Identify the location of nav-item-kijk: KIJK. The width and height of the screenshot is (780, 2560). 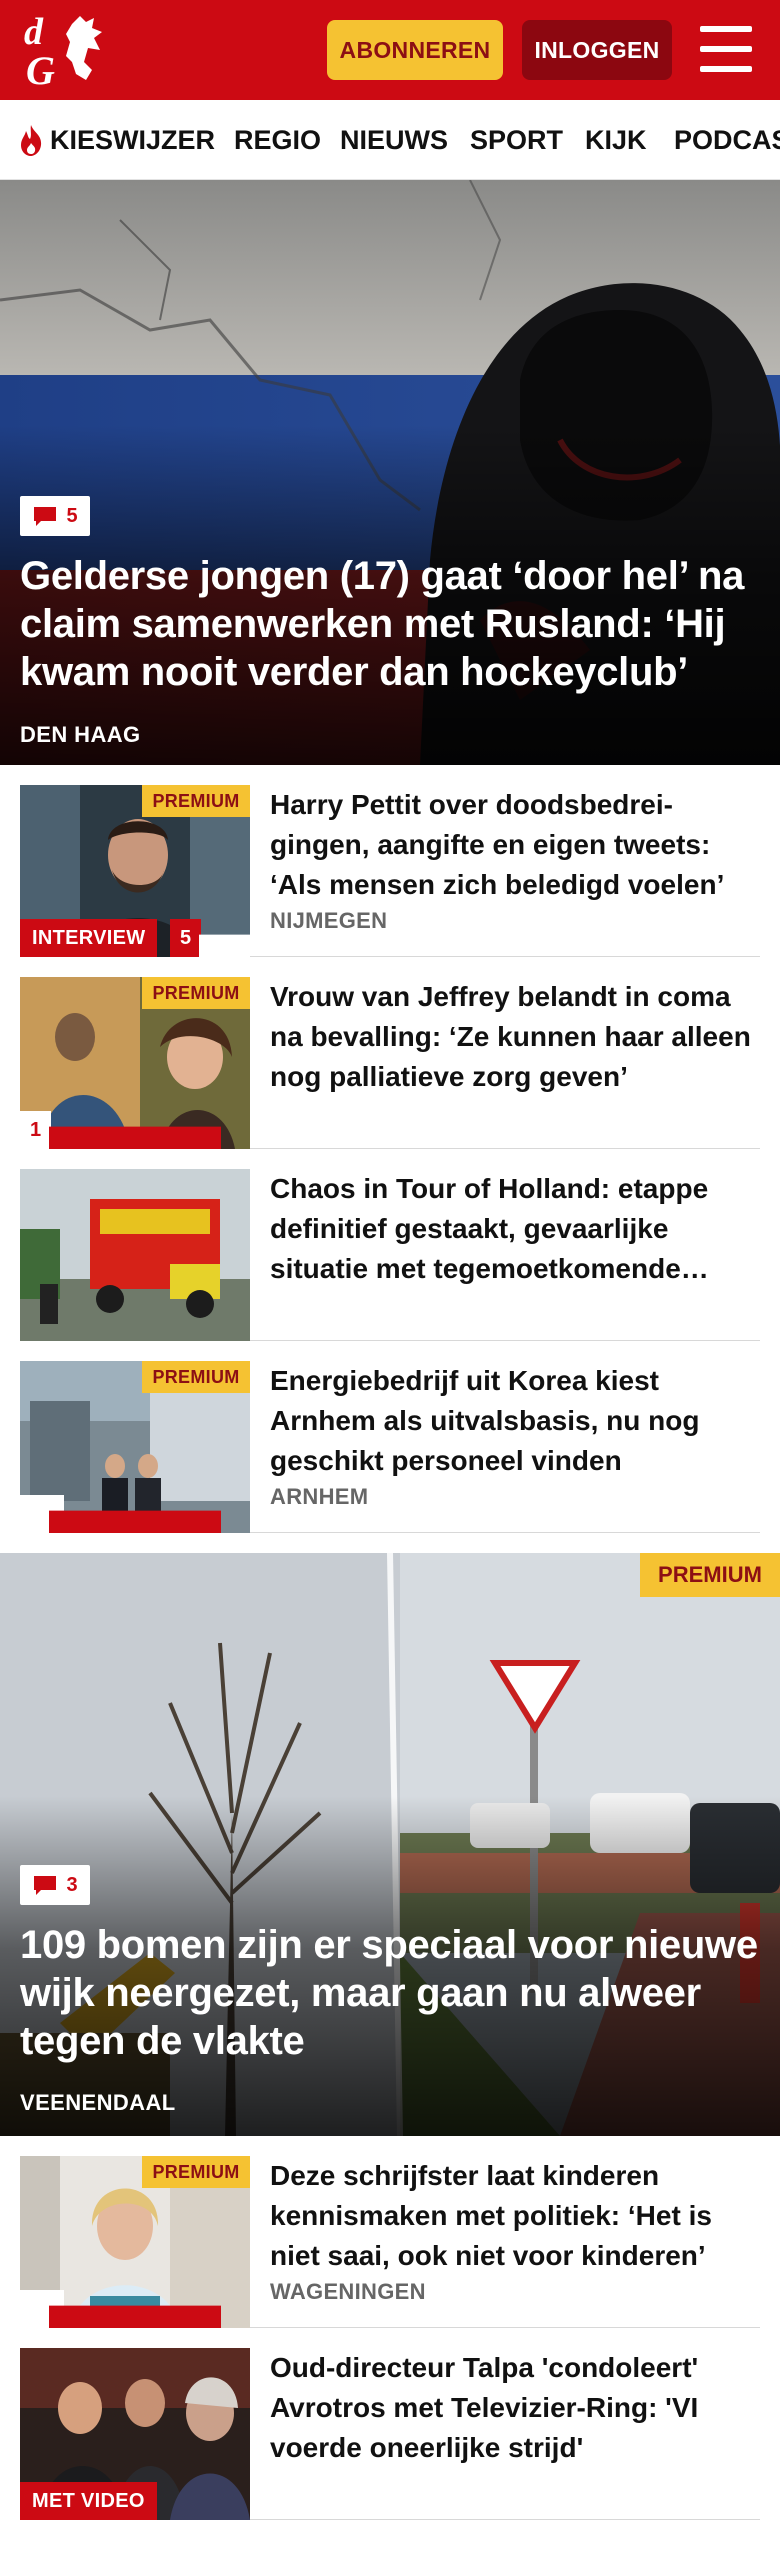
(616, 139).